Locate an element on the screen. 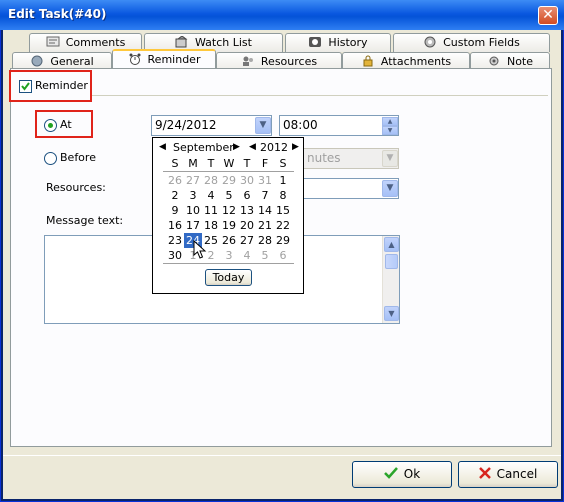  reminder-checkbox is located at coordinates (25, 86).